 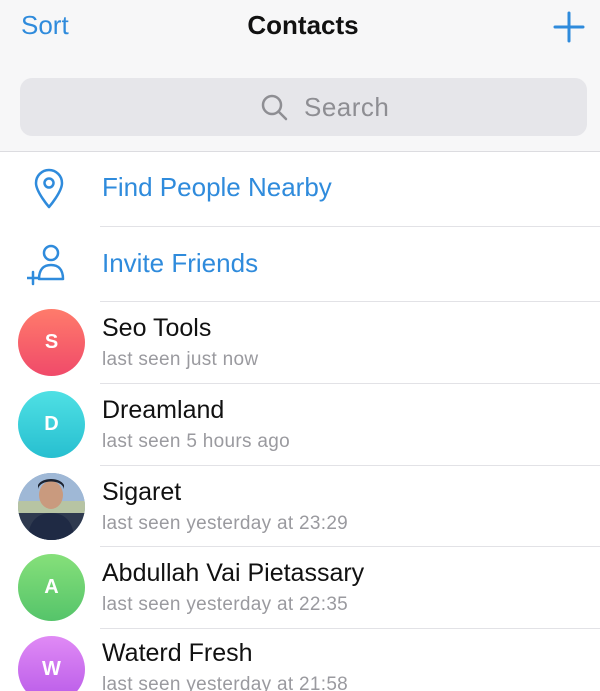 I want to click on location-pin-icon, so click(x=49, y=188).